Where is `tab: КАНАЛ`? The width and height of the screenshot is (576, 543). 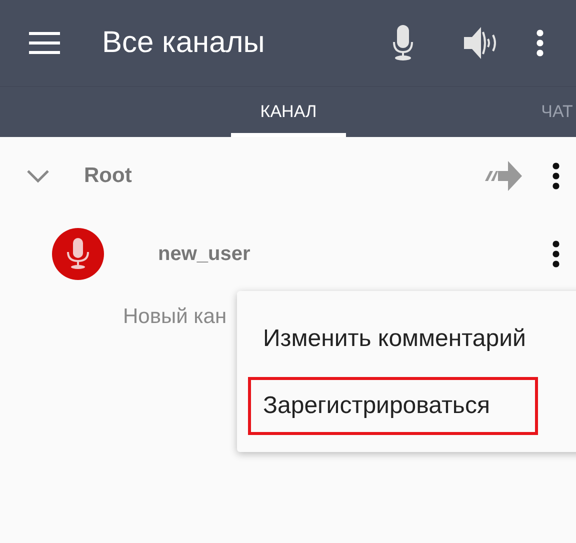 tab: КАНАЛ is located at coordinates (288, 112).